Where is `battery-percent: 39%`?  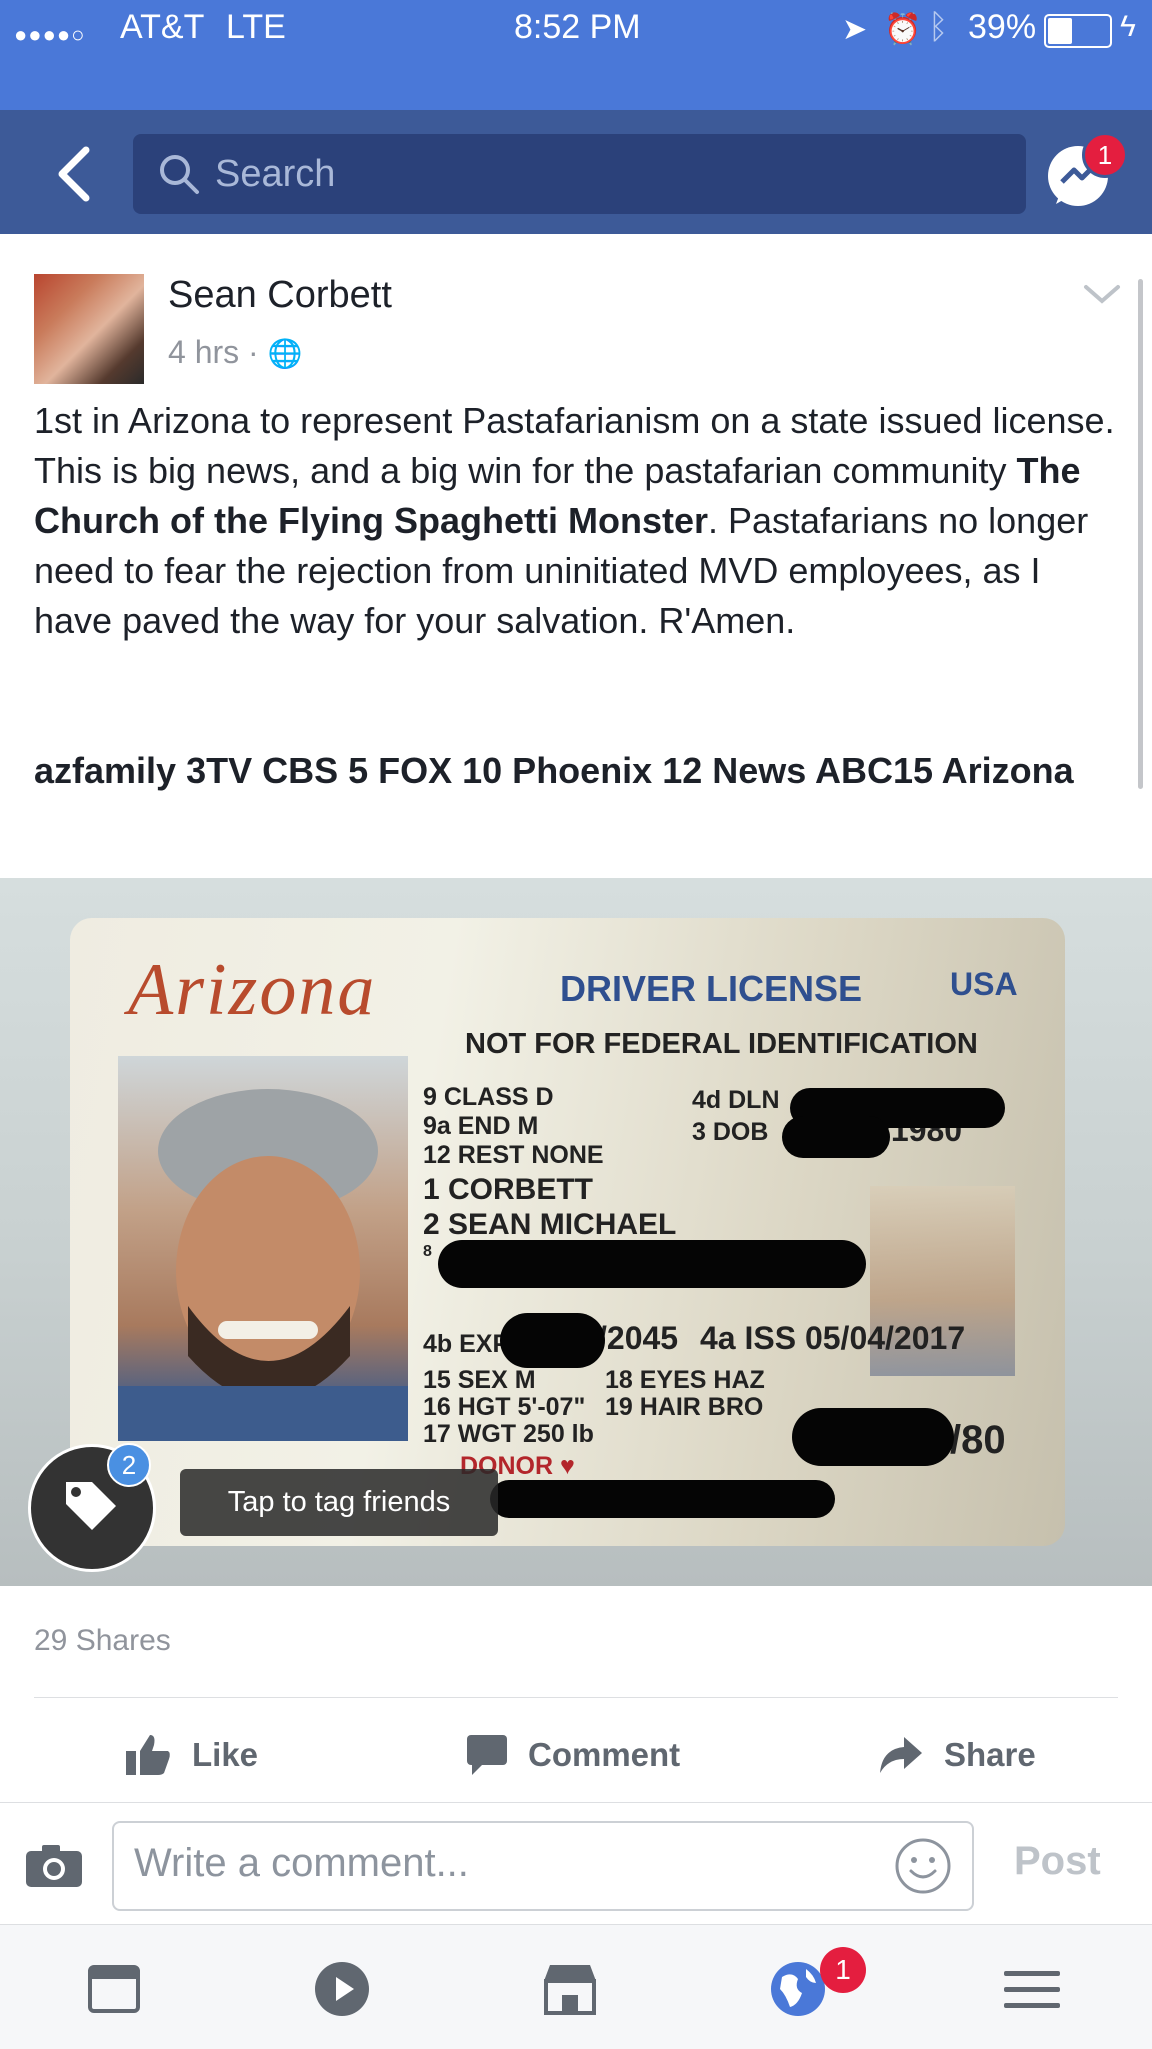 battery-percent: 39% is located at coordinates (1002, 27).